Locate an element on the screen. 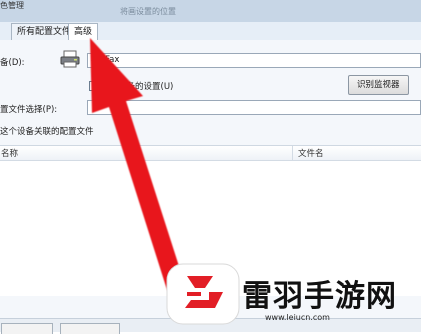  watermark-url: www.leiucn.com is located at coordinates (297, 317).